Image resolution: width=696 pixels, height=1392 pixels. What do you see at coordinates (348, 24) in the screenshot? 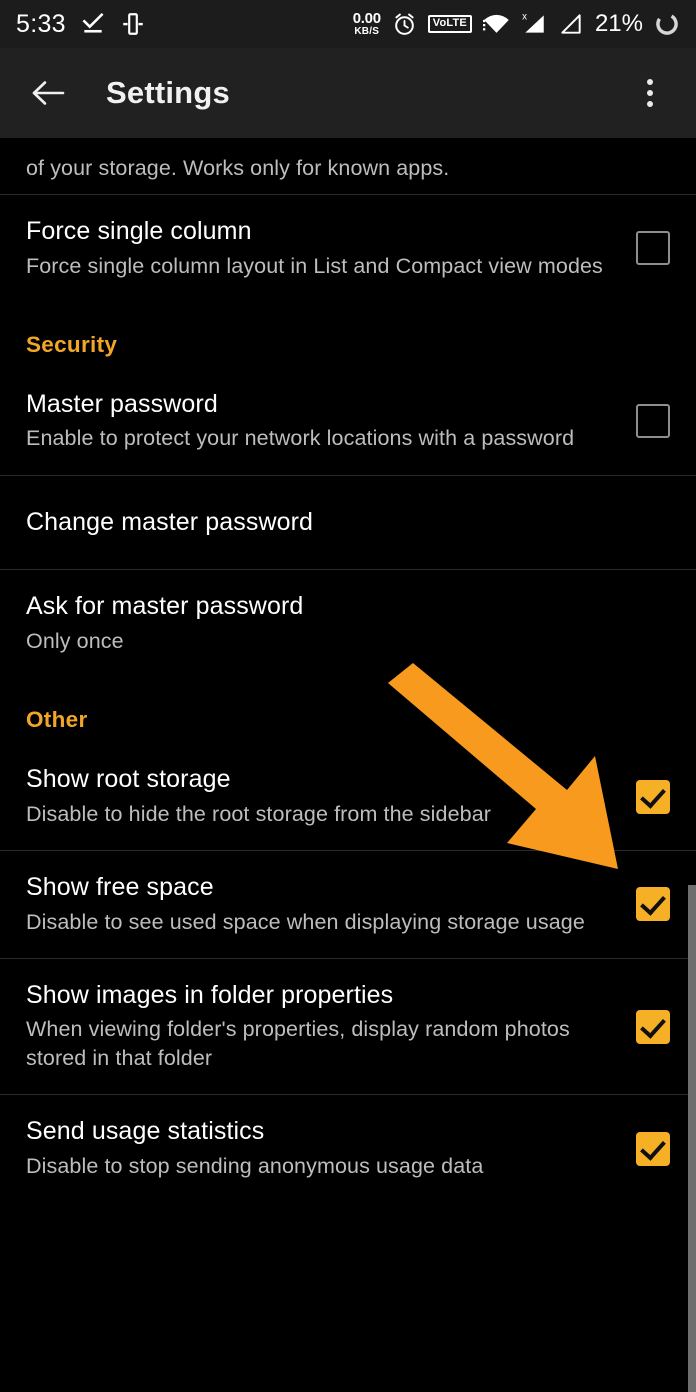
I see `status-bar: 5:33 0.00 KB/S VoLTE x 21%` at bounding box center [348, 24].